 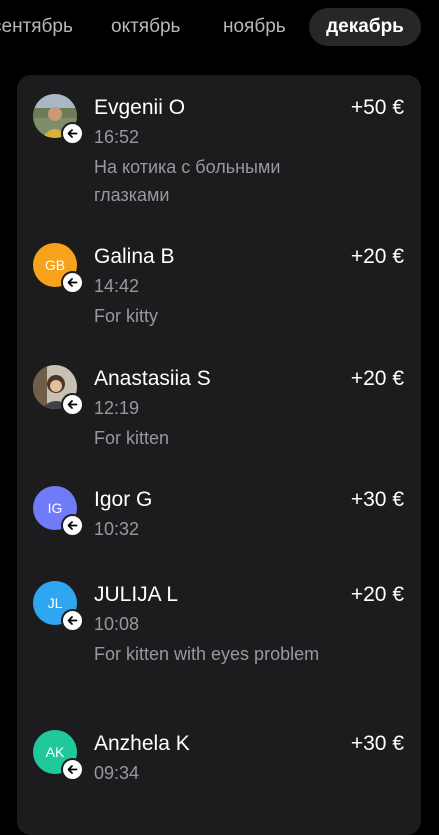 What do you see at coordinates (219, 28) in the screenshot?
I see `month-tabs: сентябрь октябрь ноябрь декабрь` at bounding box center [219, 28].